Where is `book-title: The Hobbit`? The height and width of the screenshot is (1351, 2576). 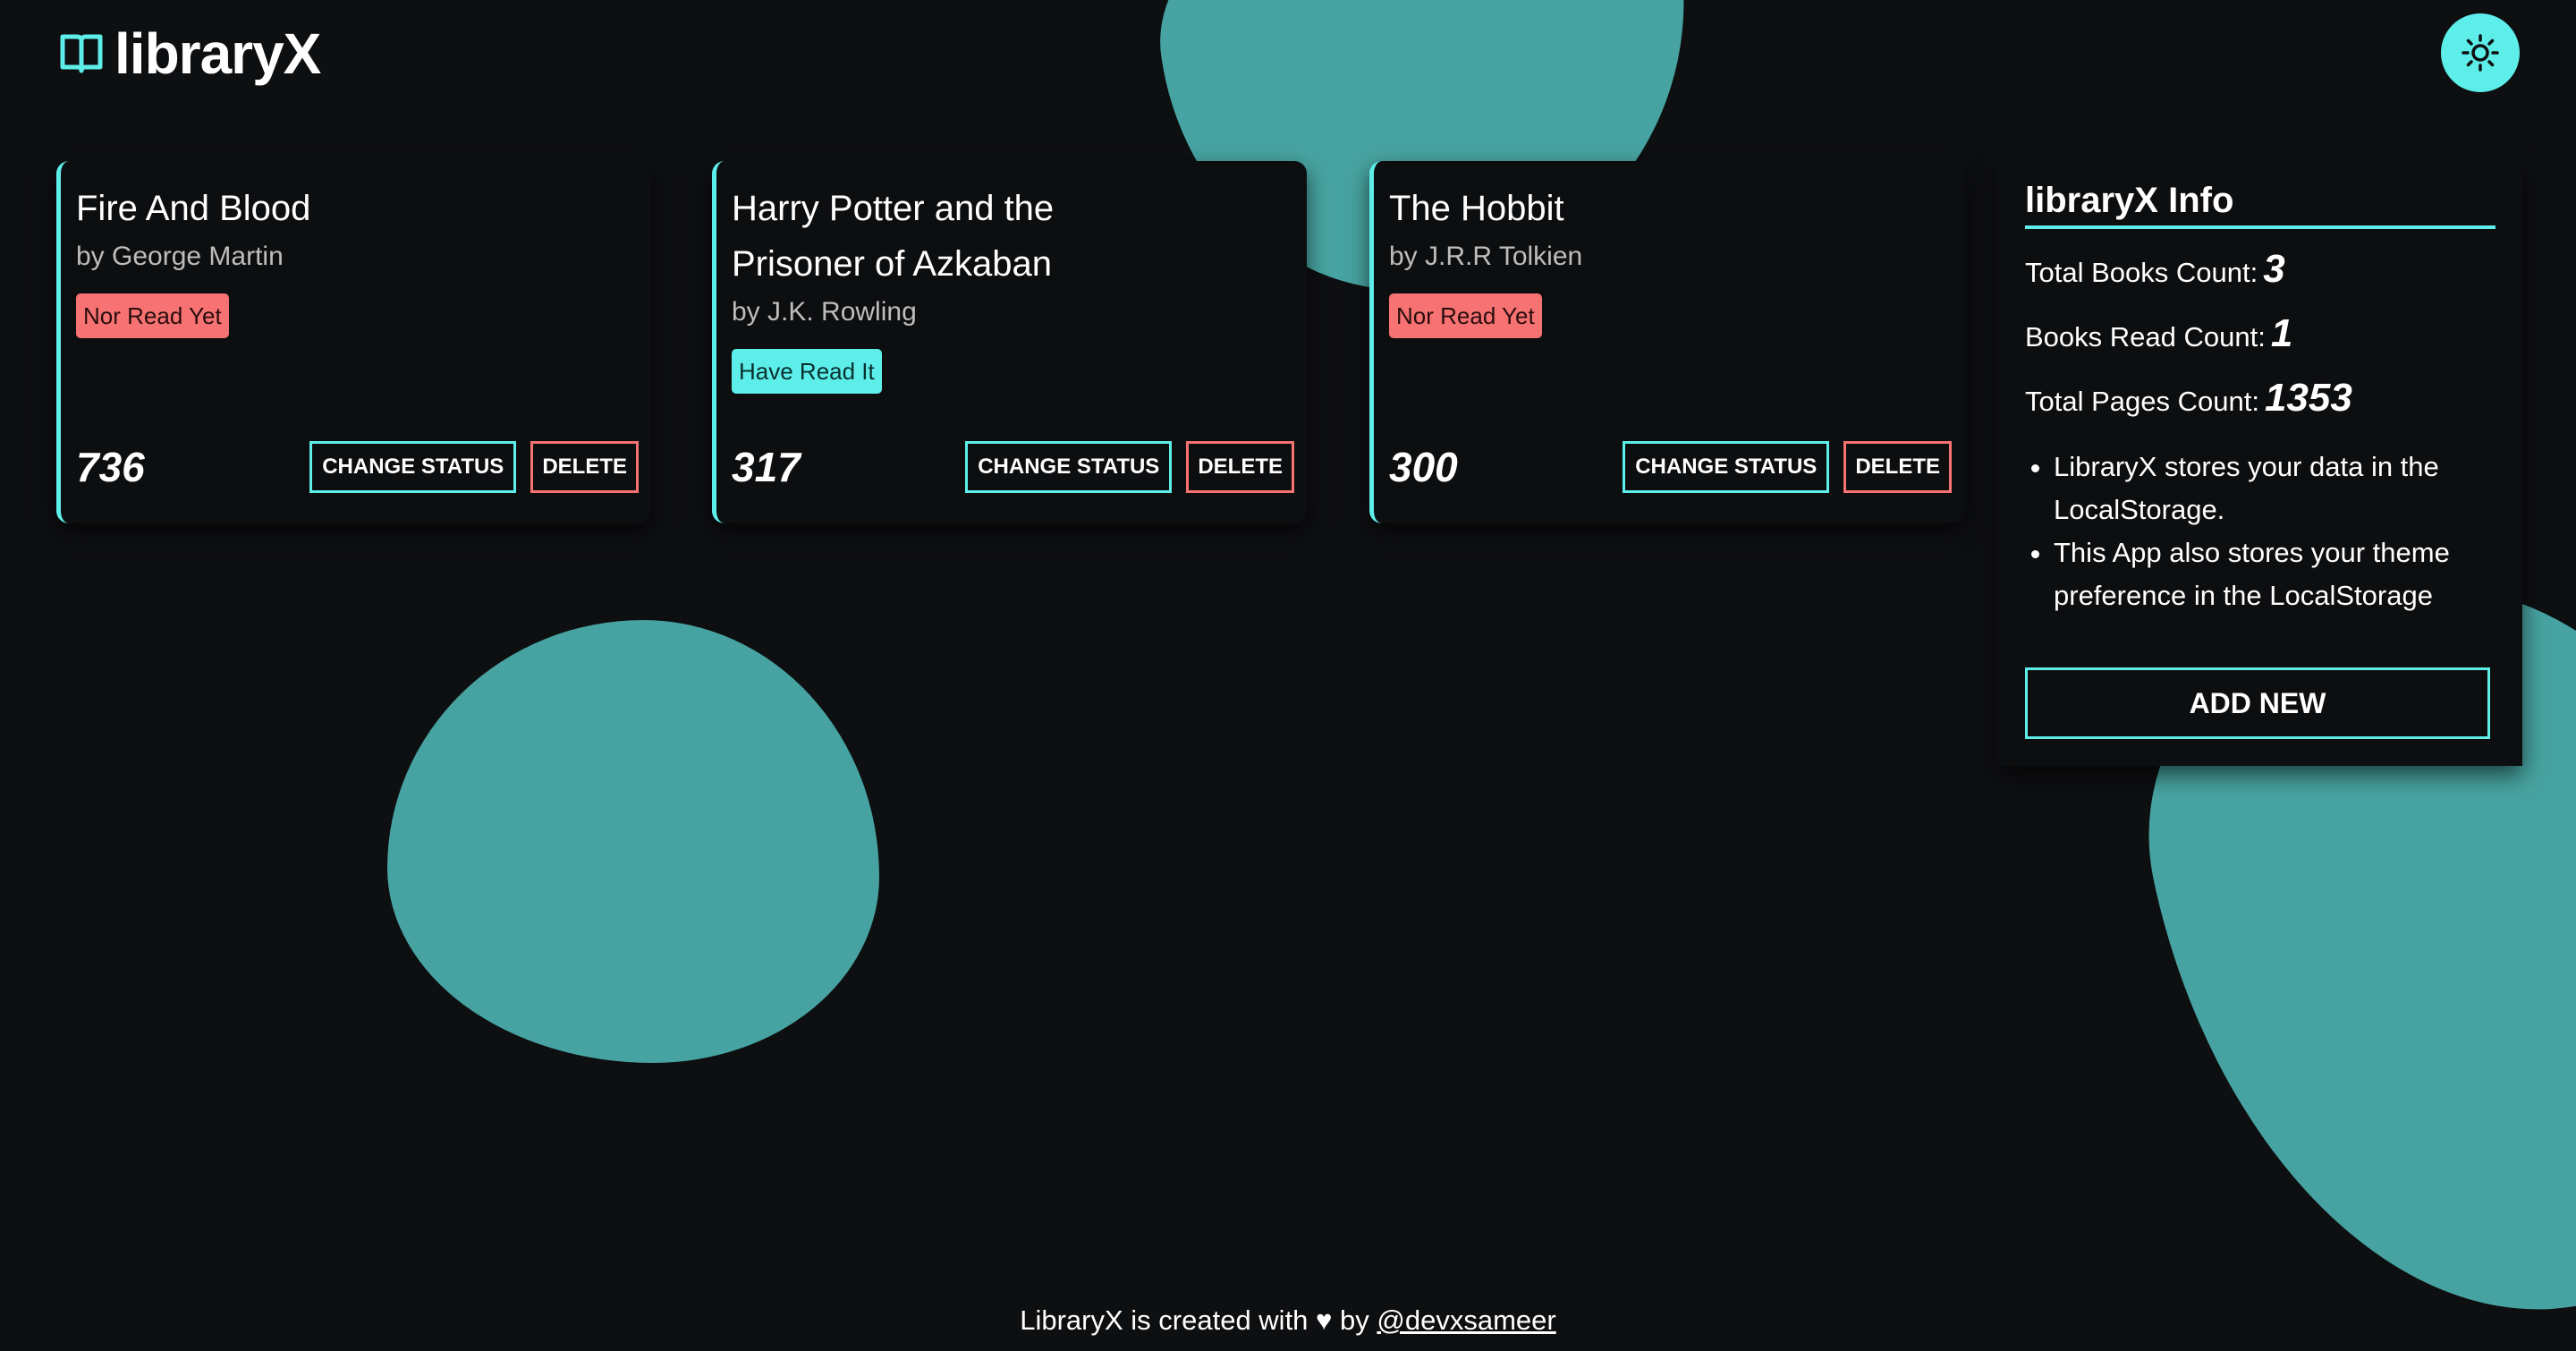
book-title: The Hobbit is located at coordinates (1476, 208).